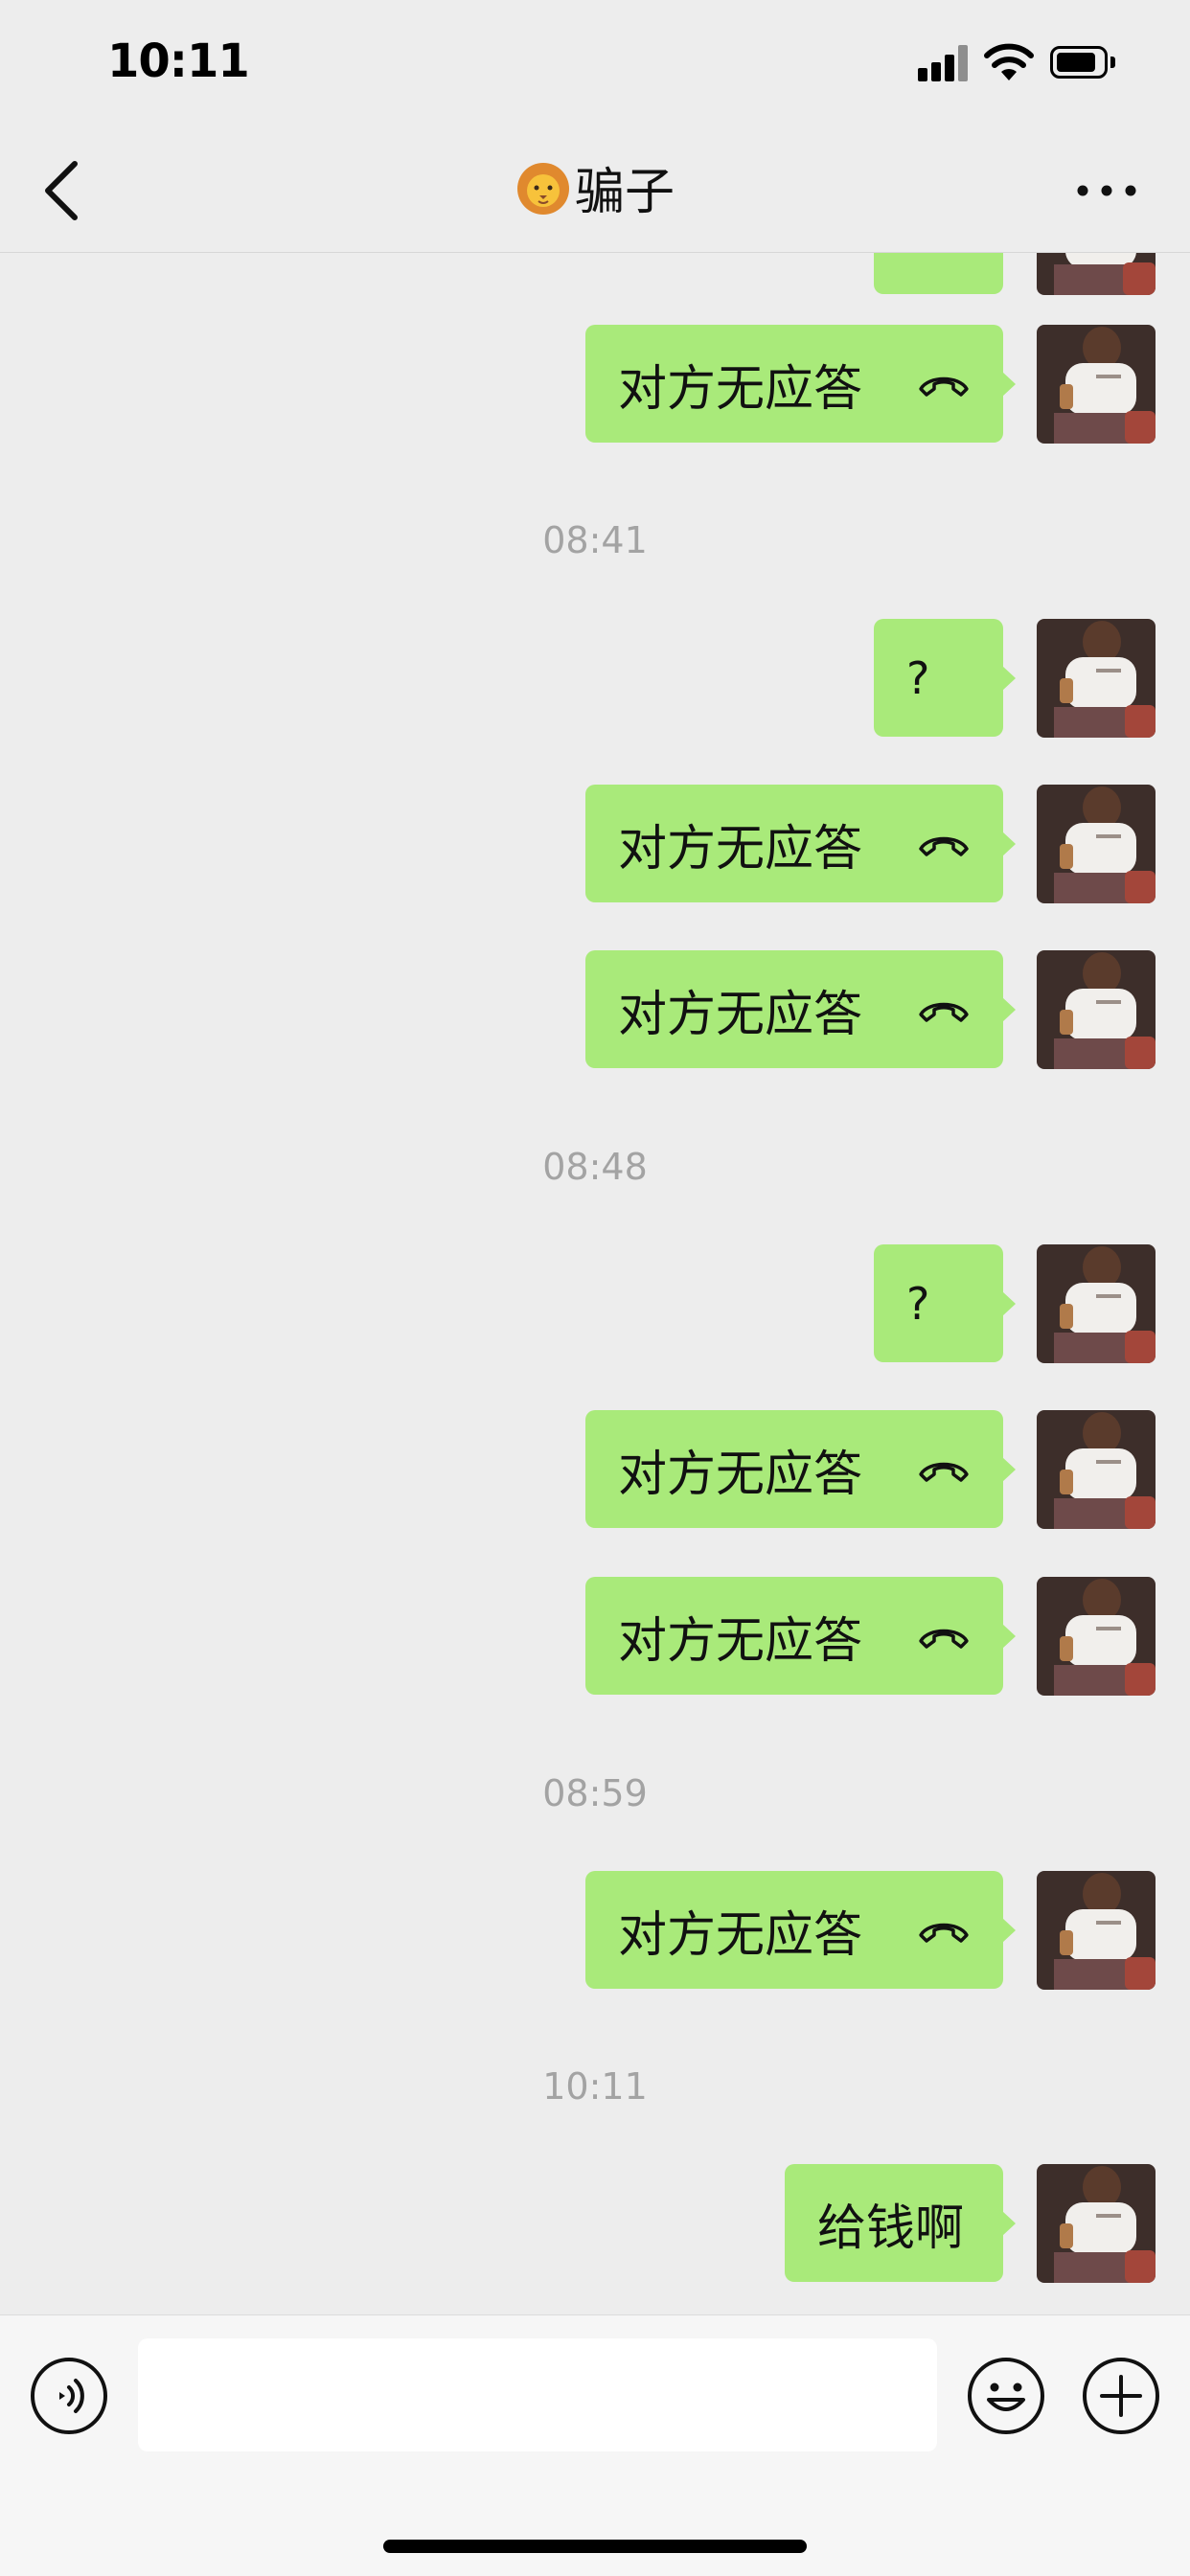 This screenshot has height=2576, width=1190. I want to click on emoji-button, so click(1006, 2396).